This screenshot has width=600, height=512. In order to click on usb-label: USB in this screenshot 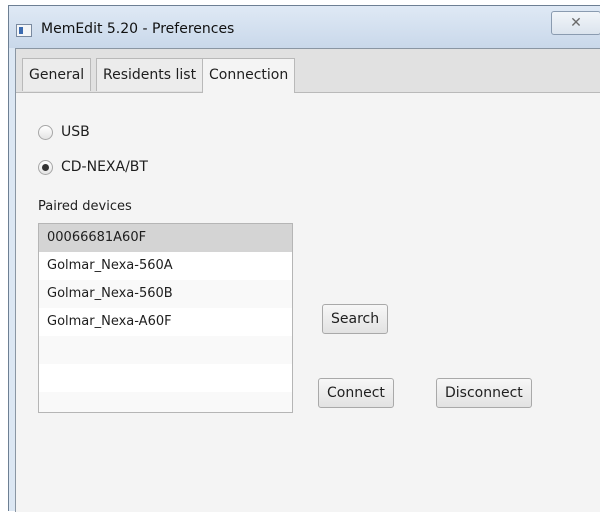, I will do `click(75, 132)`.